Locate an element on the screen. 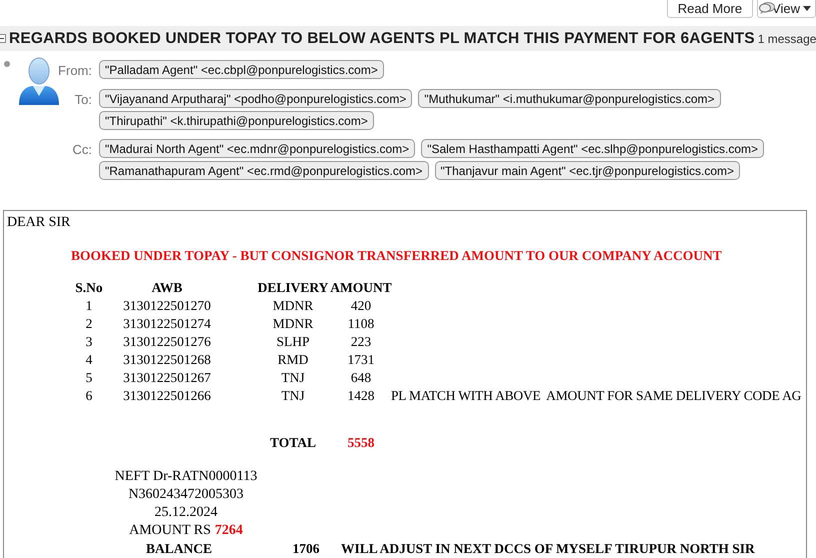  subject-title: REGARDS BOOKED UNDER TOPAY TO BELOW AGENTS PL MATCH THIS PAYMENT FOR 6AGENTS is located at coordinates (382, 39).